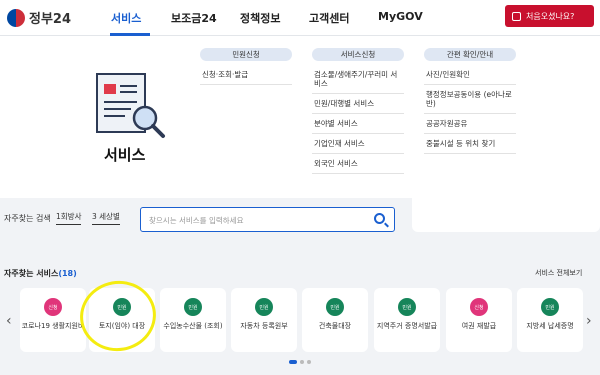 This screenshot has height=375, width=600. Describe the element at coordinates (50, 19) in the screenshot. I see `logo-text: 정부24` at that location.